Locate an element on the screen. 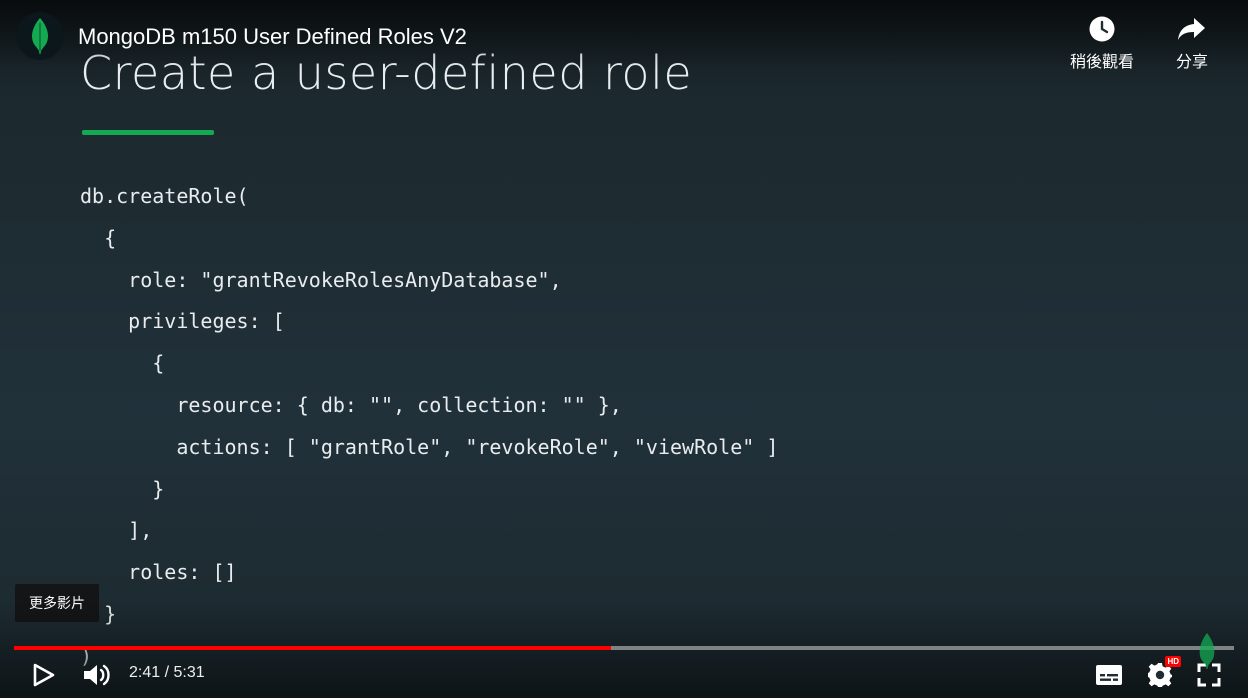 This screenshot has height=698, width=1248. watch-later-button: 稍後觀看 is located at coordinates (1102, 43).